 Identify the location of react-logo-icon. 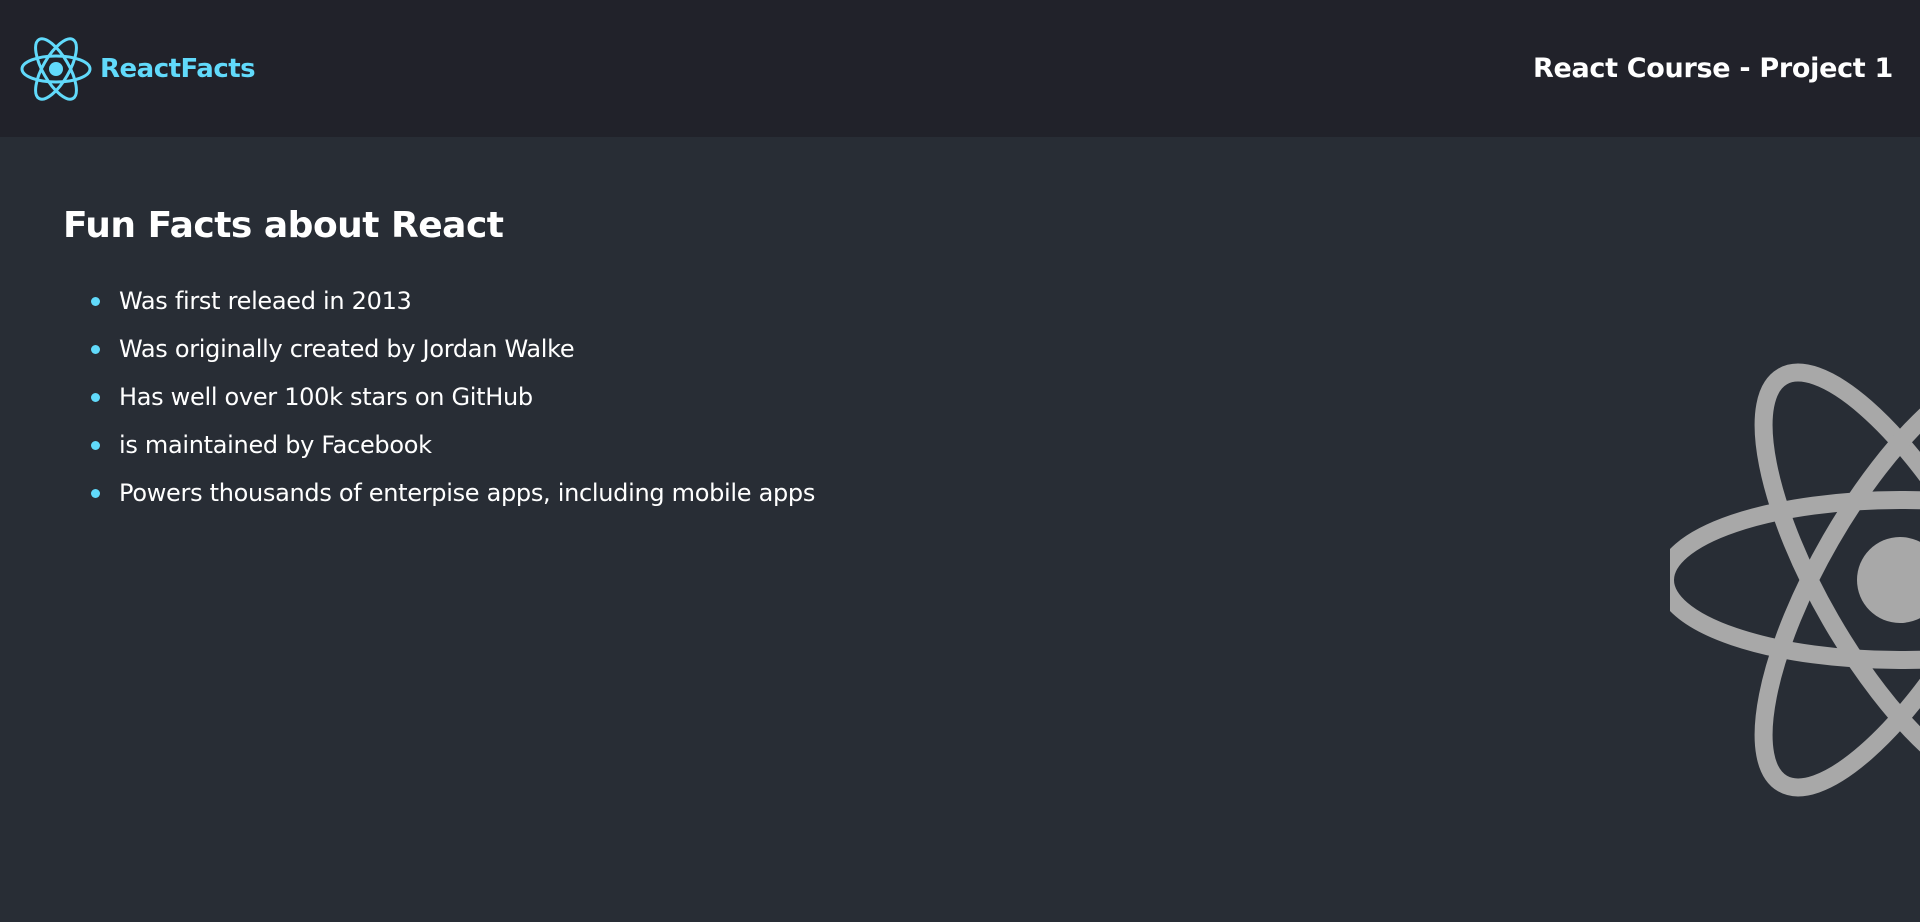
(56, 69).